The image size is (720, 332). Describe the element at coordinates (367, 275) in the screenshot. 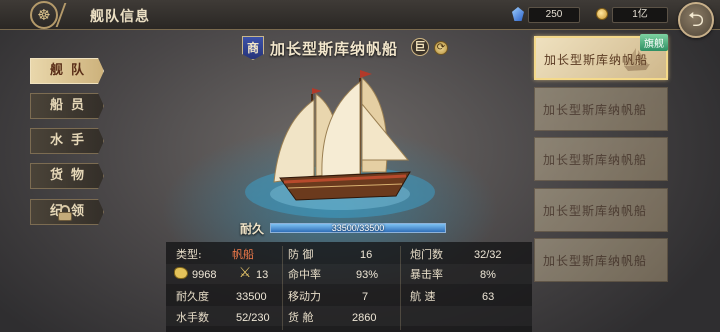

I see `accuracy-value: 93%` at that location.